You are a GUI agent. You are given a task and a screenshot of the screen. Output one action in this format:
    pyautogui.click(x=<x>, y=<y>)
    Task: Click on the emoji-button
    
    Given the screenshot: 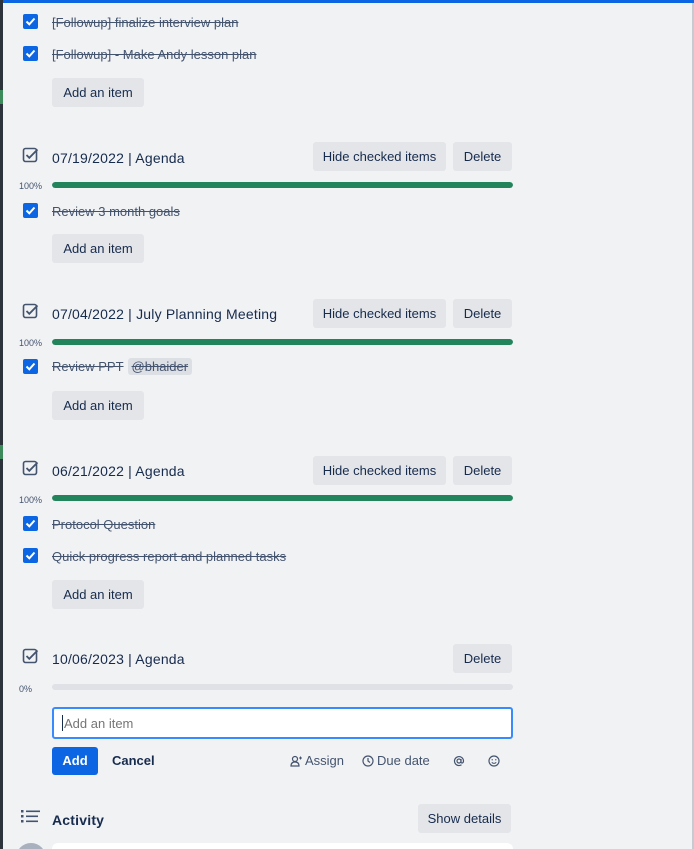 What is the action you would take?
    pyautogui.click(x=495, y=760)
    